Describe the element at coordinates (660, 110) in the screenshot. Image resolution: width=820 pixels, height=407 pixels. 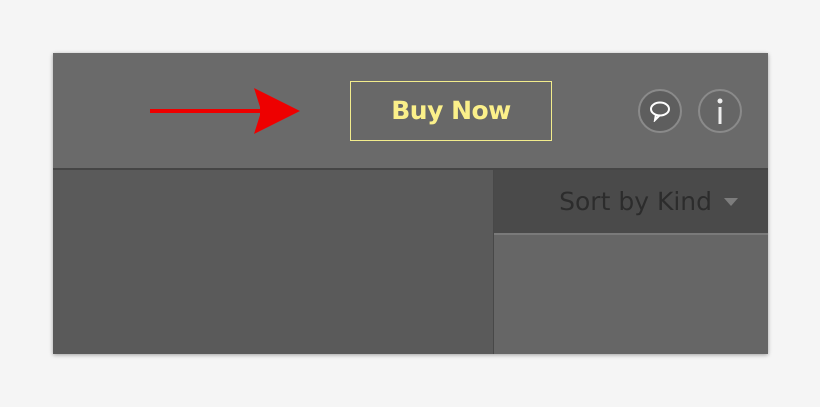
I see `chat-icon` at that location.